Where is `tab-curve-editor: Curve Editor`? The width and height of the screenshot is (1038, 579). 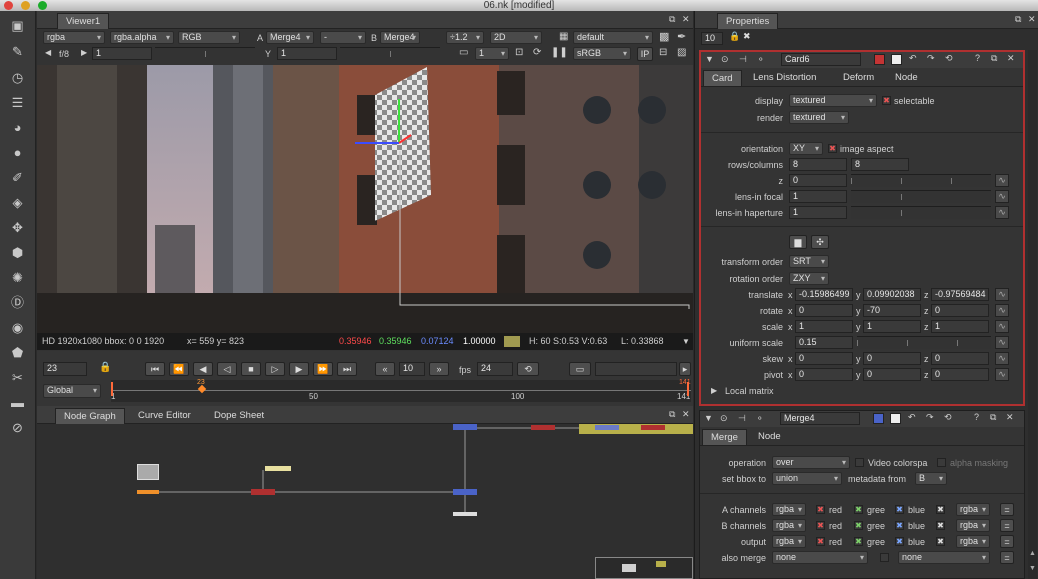 tab-curve-editor: Curve Editor is located at coordinates (164, 416).